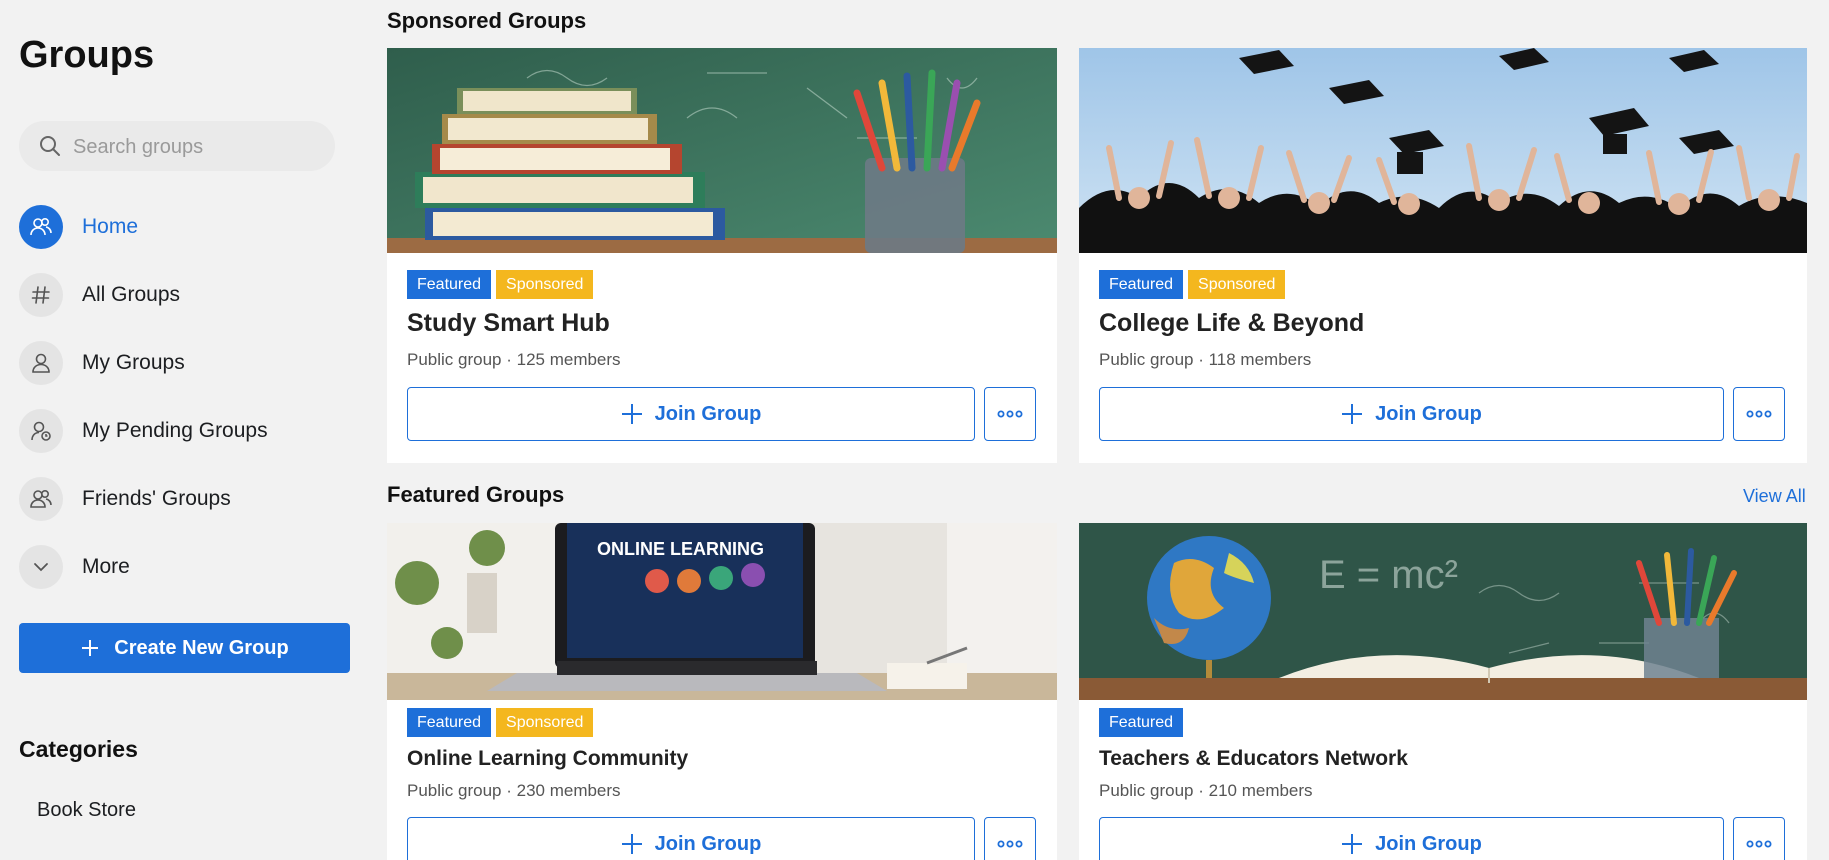 The image size is (1829, 860). Describe the element at coordinates (41, 499) in the screenshot. I see `friends-icon` at that location.